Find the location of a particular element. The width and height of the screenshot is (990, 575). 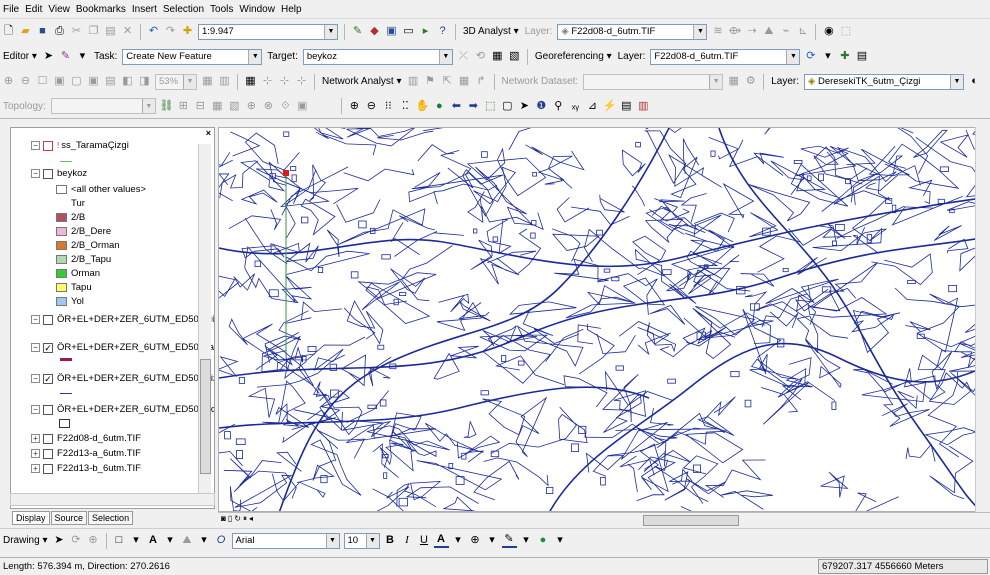

command-line-icon: ▭ is located at coordinates (408, 31).